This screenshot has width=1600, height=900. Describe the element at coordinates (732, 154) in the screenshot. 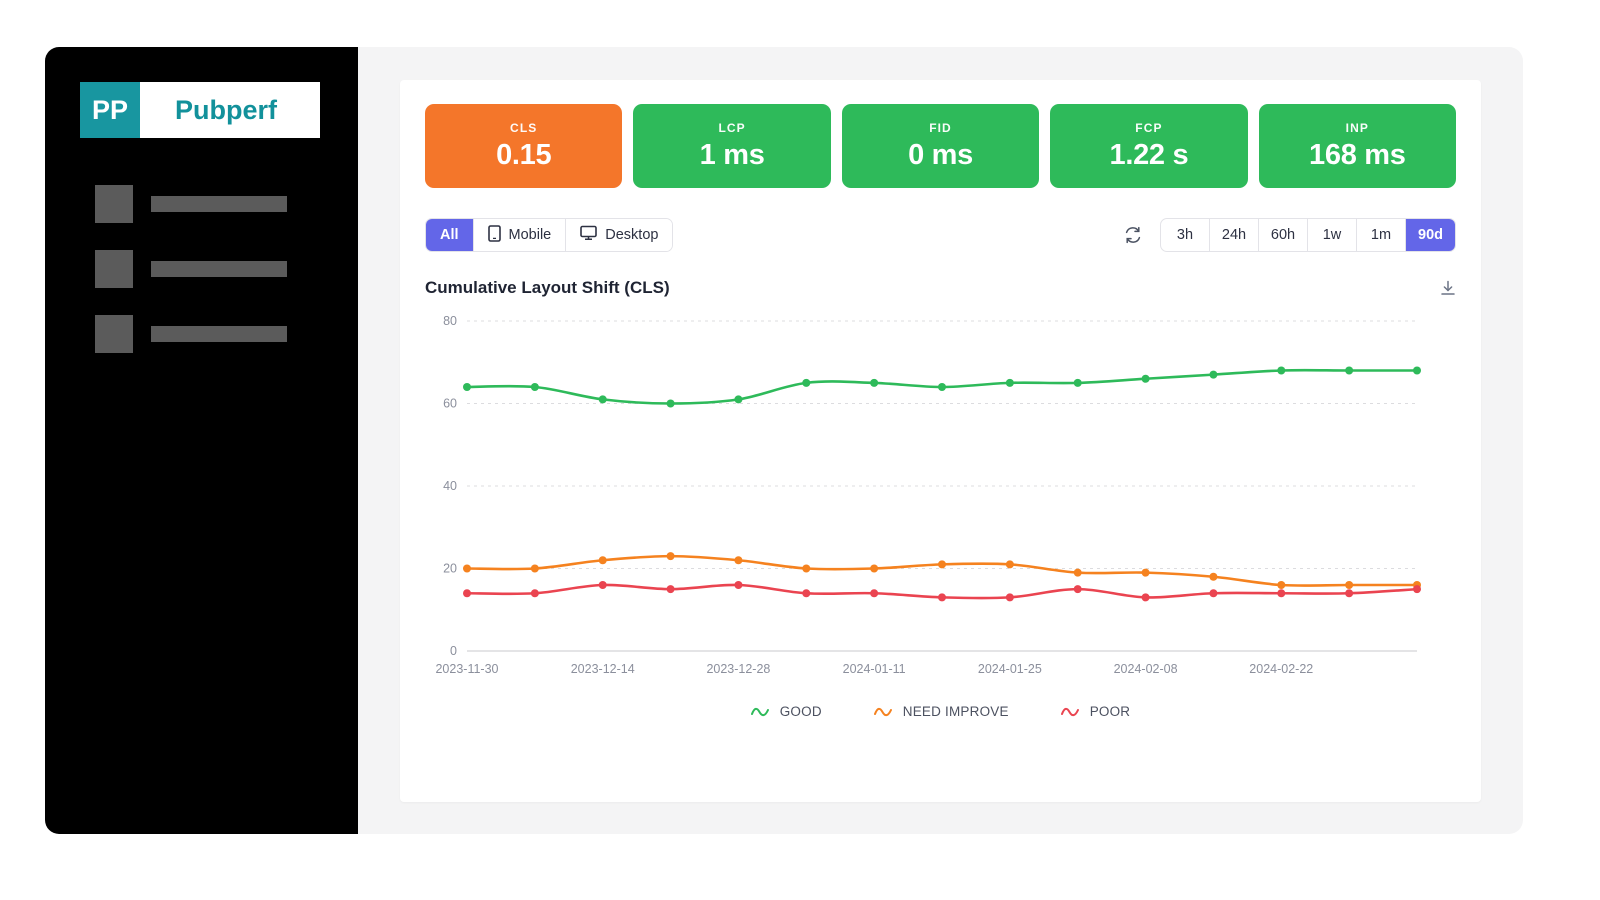

I see `metric-value-lcp: 1 ms` at that location.